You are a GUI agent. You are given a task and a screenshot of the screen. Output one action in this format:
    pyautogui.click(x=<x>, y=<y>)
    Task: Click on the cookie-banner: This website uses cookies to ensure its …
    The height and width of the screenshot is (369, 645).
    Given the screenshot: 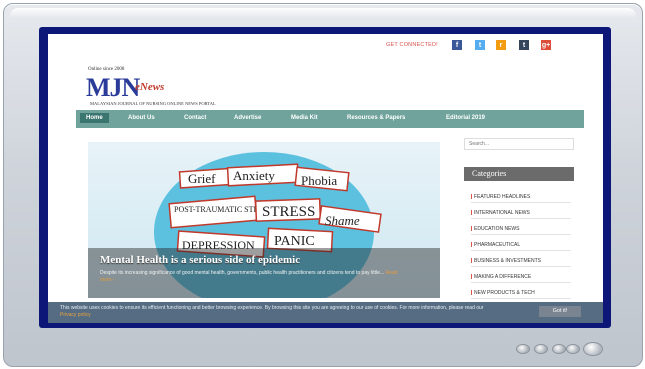 What is the action you would take?
    pyautogui.click(x=325, y=312)
    